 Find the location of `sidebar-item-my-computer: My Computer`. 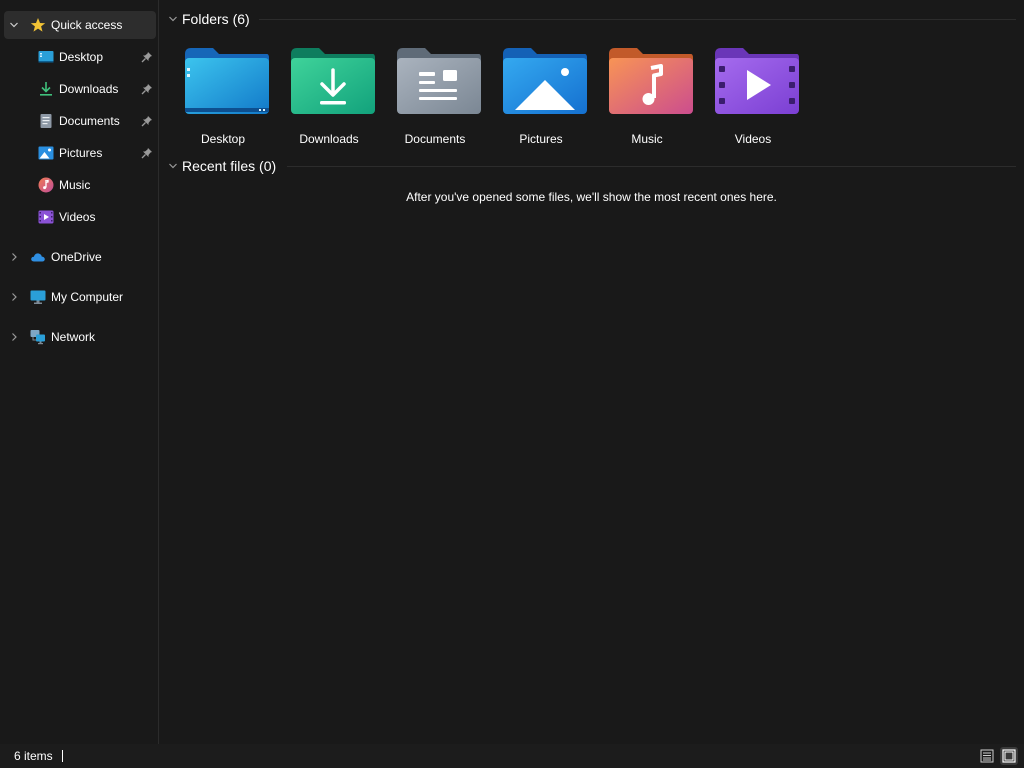

sidebar-item-my-computer: My Computer is located at coordinates (80, 297).